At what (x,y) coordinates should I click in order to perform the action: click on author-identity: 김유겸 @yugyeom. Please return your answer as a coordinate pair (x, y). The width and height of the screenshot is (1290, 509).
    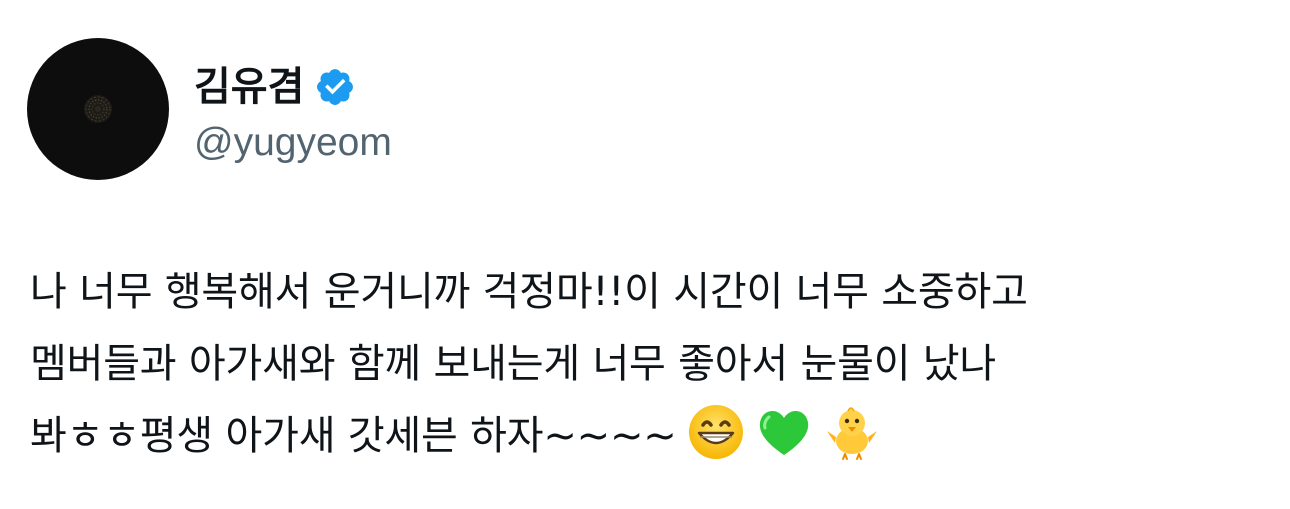
    Looking at the image, I should click on (293, 109).